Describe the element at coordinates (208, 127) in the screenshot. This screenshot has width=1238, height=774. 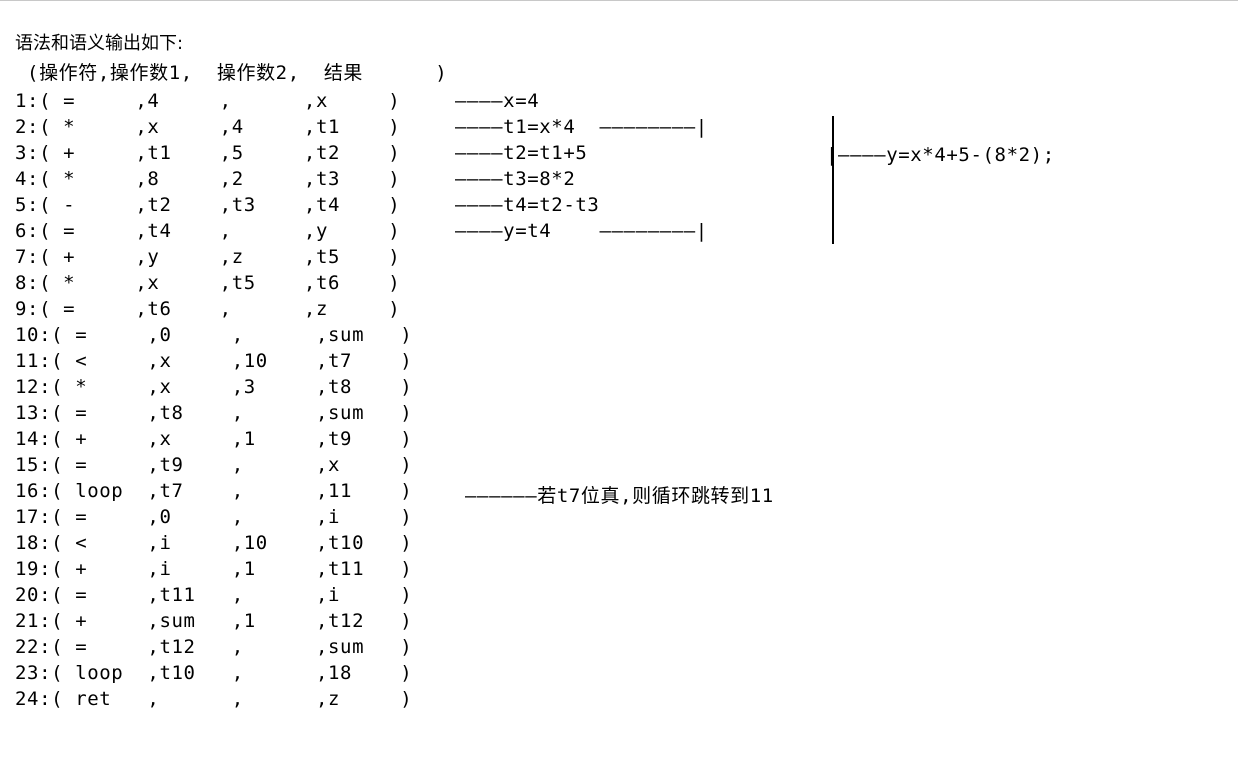
I see `quadruple-row: 2:( * ,x ,4 ,t1 )` at that location.